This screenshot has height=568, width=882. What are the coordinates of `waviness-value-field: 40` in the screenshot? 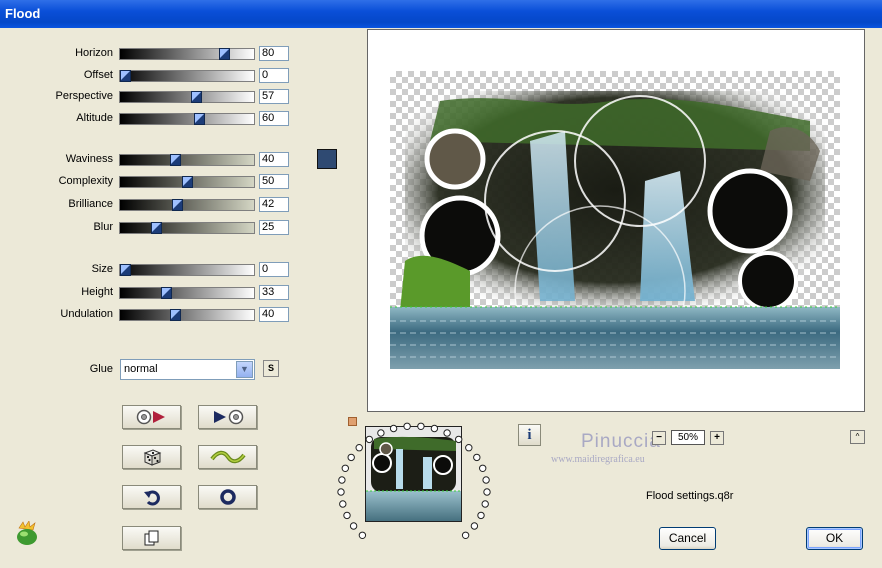 It's located at (274, 159).